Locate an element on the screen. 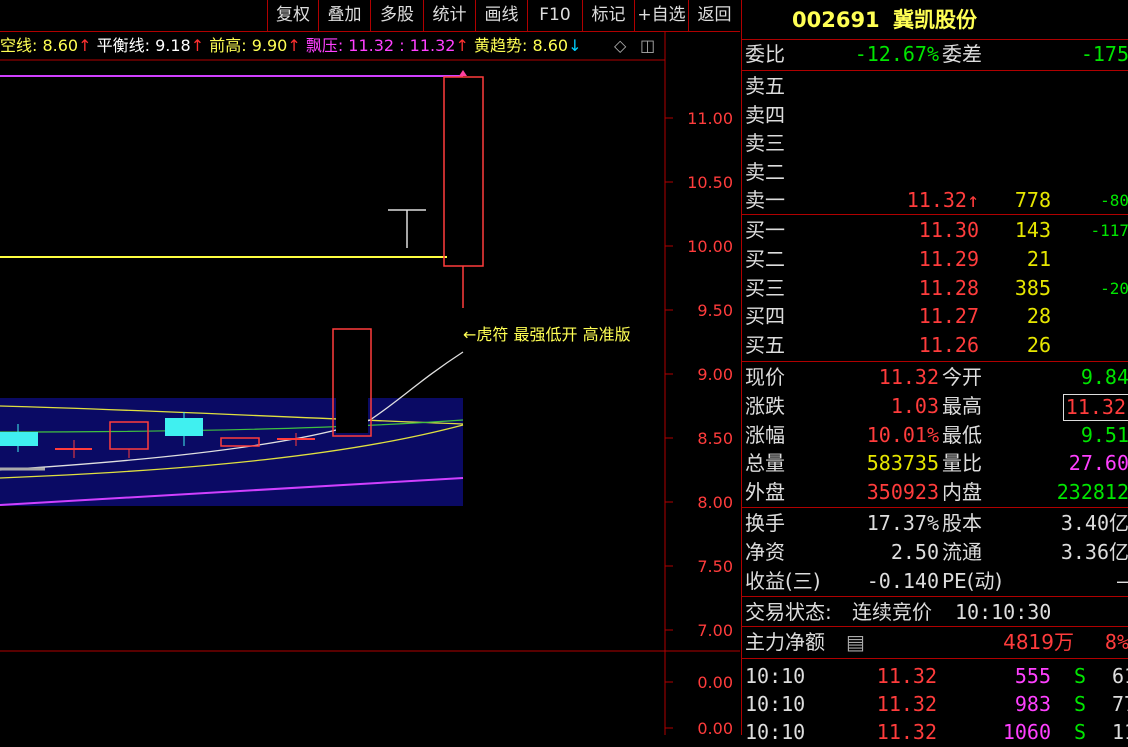  window-toggle-icon: ◫ is located at coordinates (647, 46).